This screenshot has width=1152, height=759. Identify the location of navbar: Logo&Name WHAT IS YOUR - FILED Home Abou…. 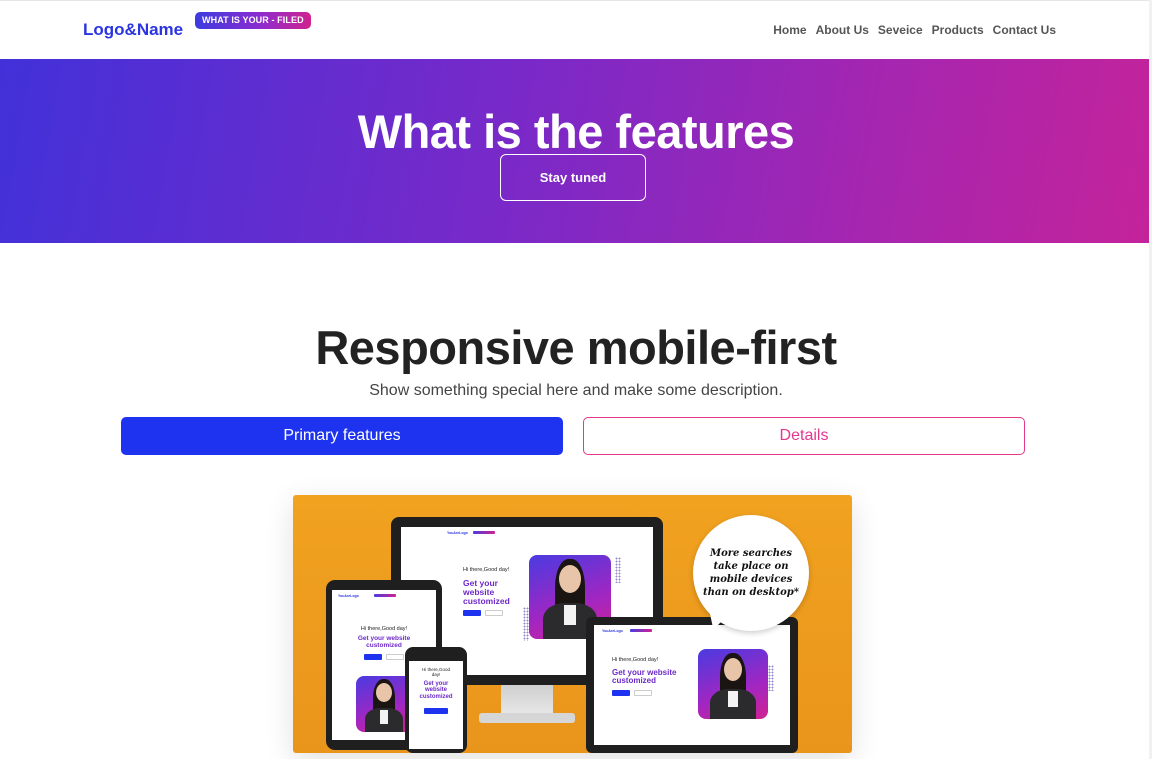
(576, 29).